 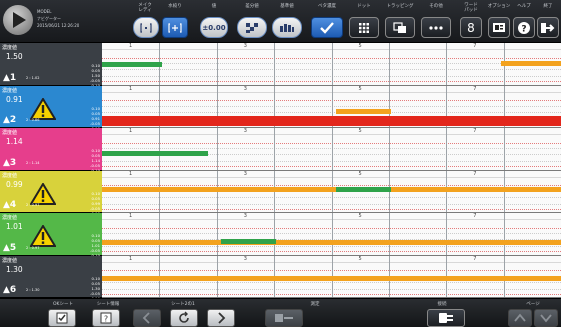 I want to click on channel-sub-value: 2 : 1.30, so click(x=33, y=290).